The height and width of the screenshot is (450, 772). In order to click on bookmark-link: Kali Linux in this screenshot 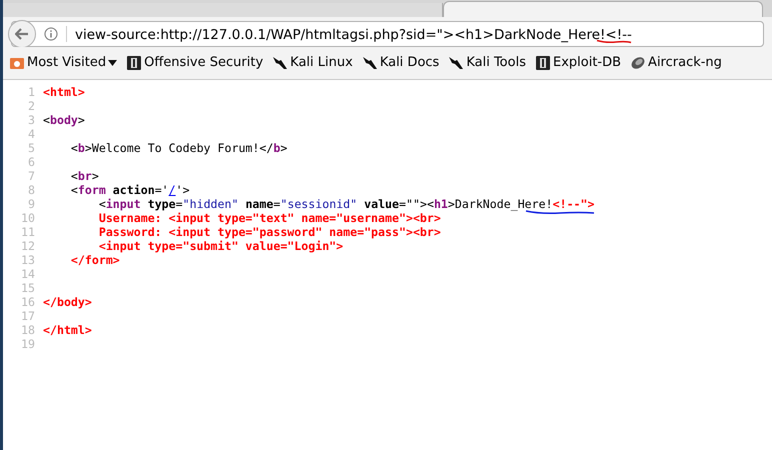, I will do `click(312, 63)`.